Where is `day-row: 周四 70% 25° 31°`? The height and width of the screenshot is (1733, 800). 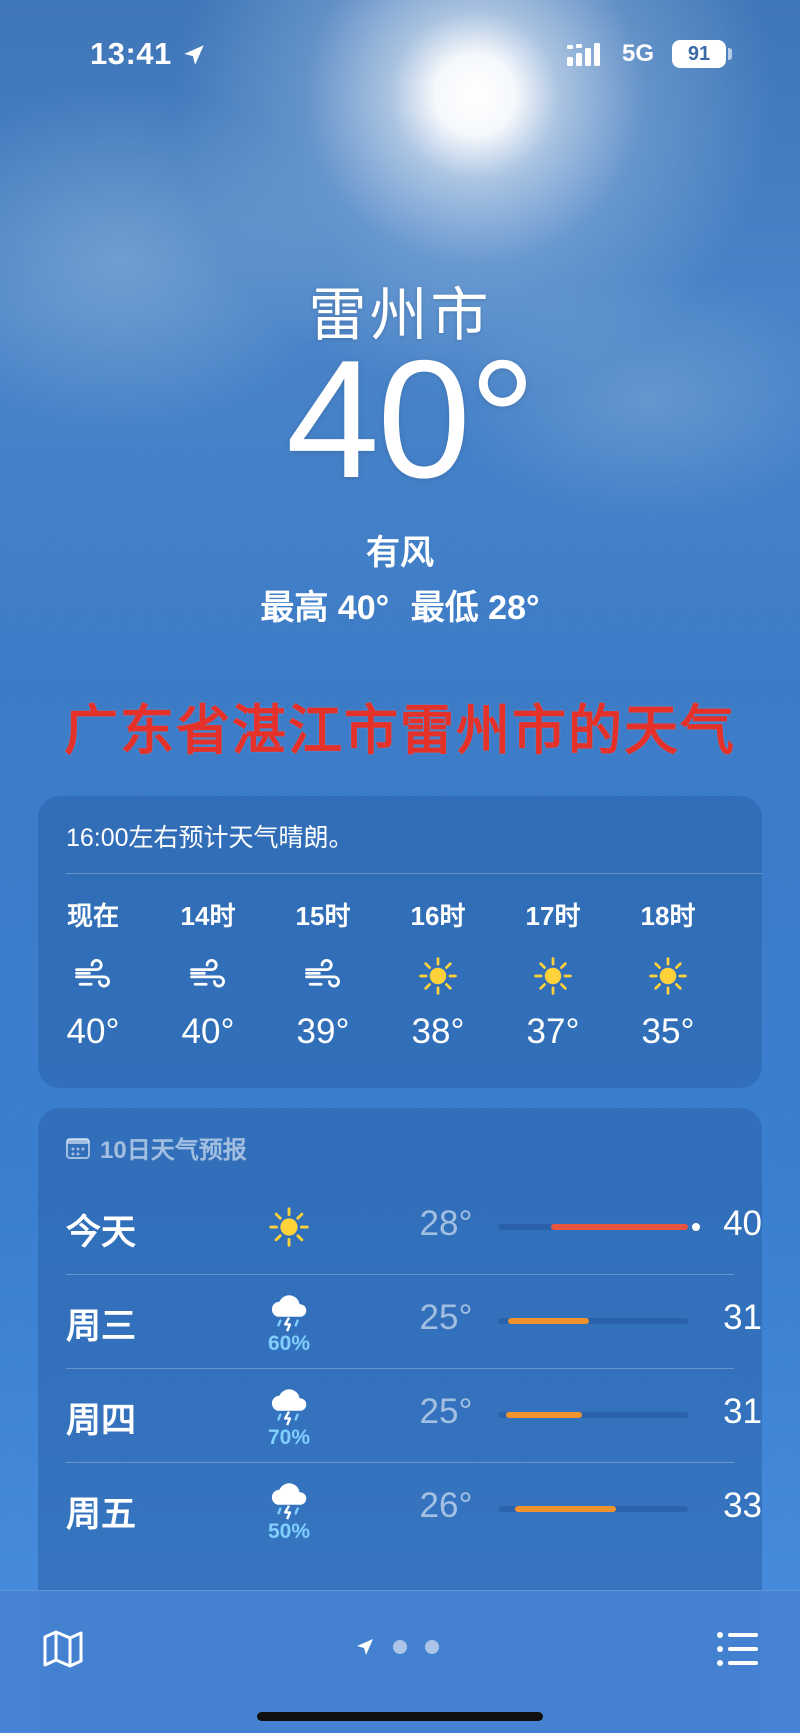
day-row: 周四 70% 25° 31° is located at coordinates (414, 1415).